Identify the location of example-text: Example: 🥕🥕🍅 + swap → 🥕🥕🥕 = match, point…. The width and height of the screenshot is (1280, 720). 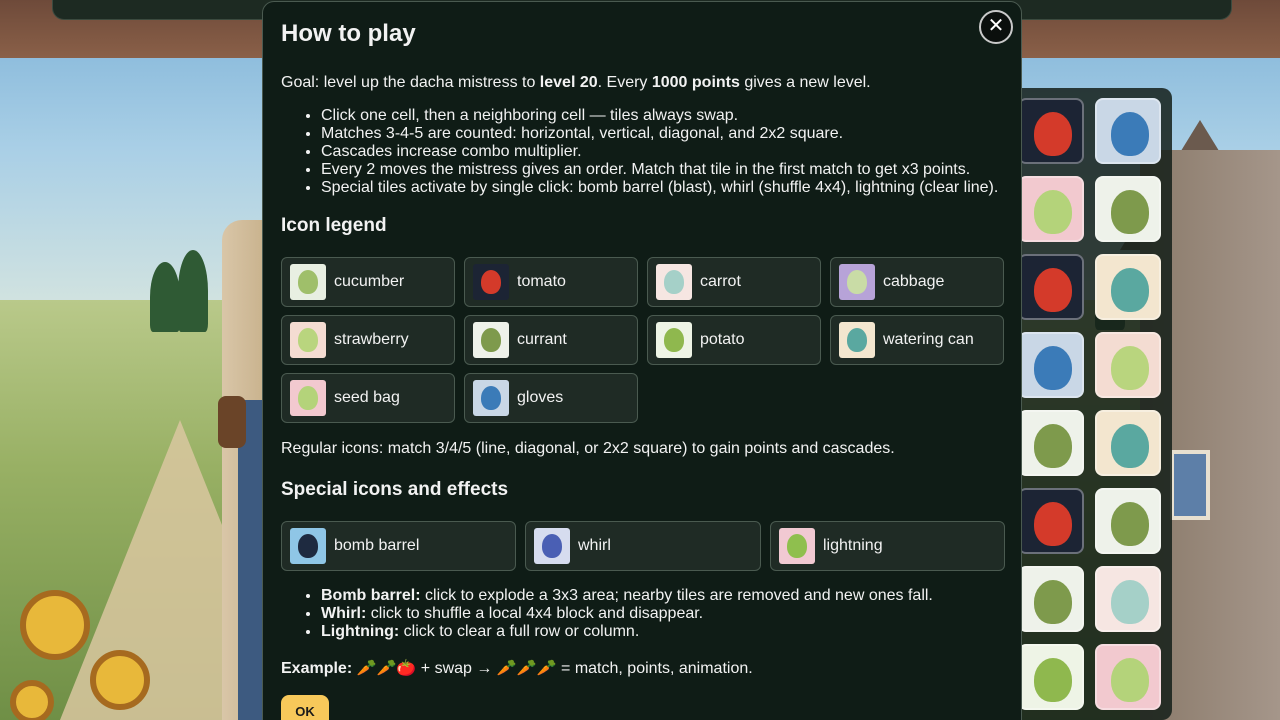
(642, 668).